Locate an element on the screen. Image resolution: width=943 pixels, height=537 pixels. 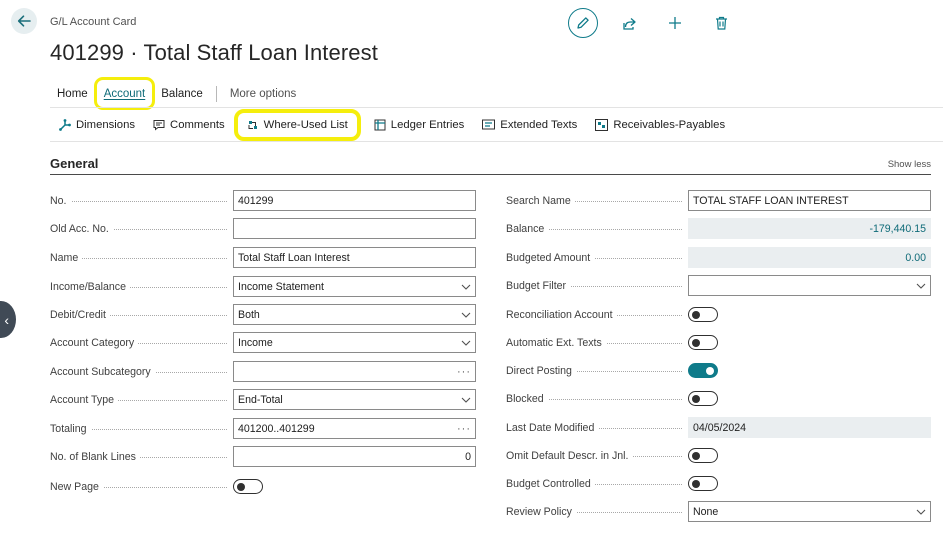
trash-icon is located at coordinates (721, 23).